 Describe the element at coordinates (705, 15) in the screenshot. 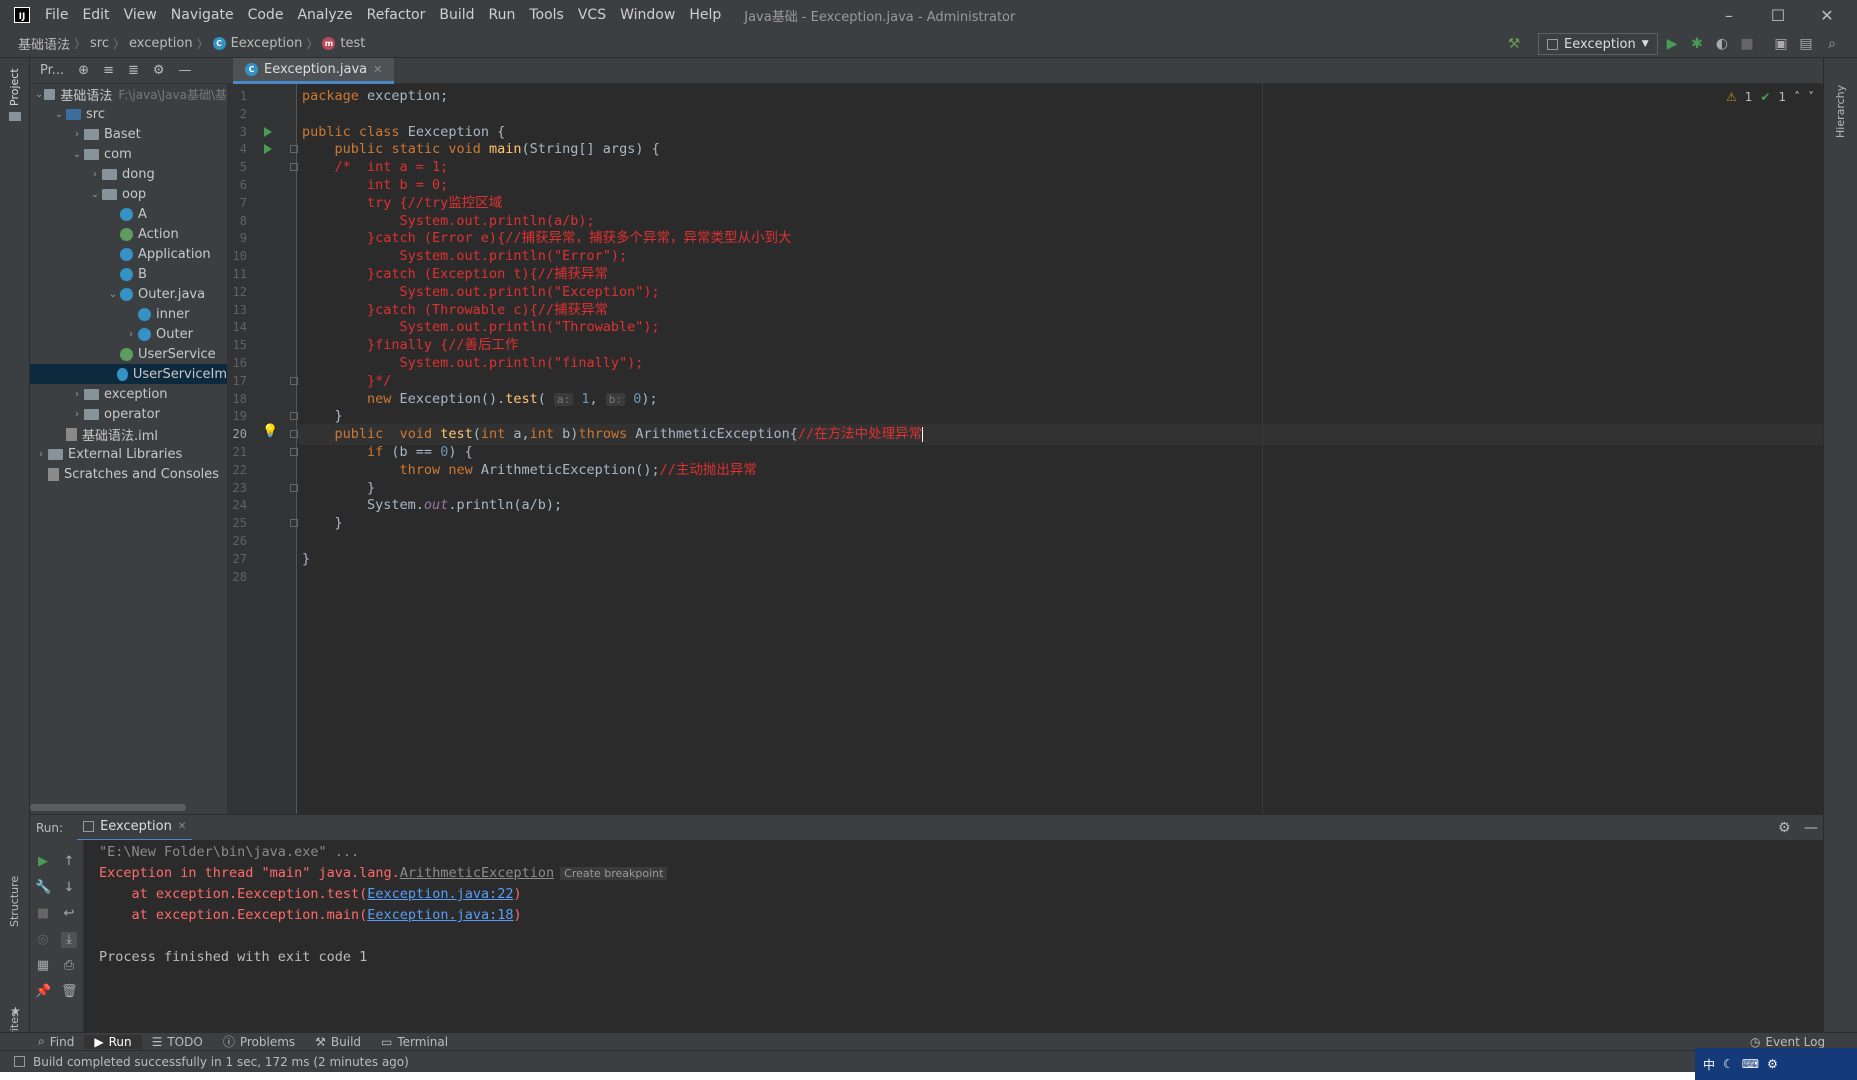

I see `menu-help: Help` at that location.